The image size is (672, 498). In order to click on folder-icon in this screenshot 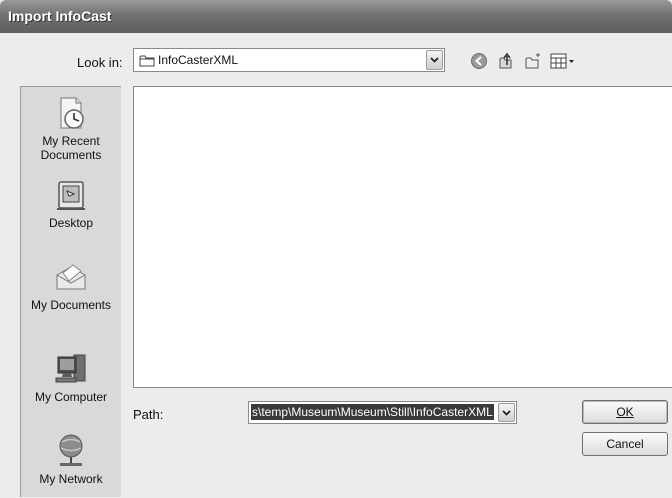, I will do `click(147, 62)`.